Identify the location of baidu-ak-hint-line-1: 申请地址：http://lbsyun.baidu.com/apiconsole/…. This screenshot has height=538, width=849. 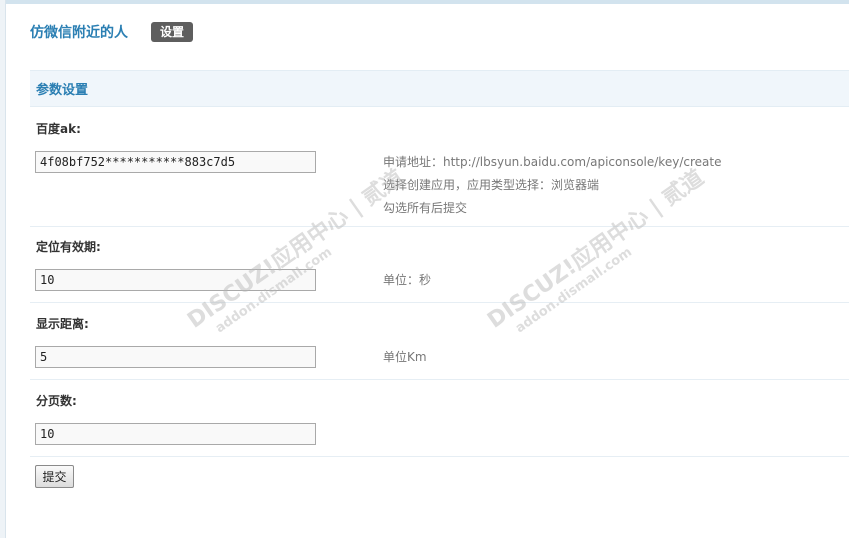
(552, 162).